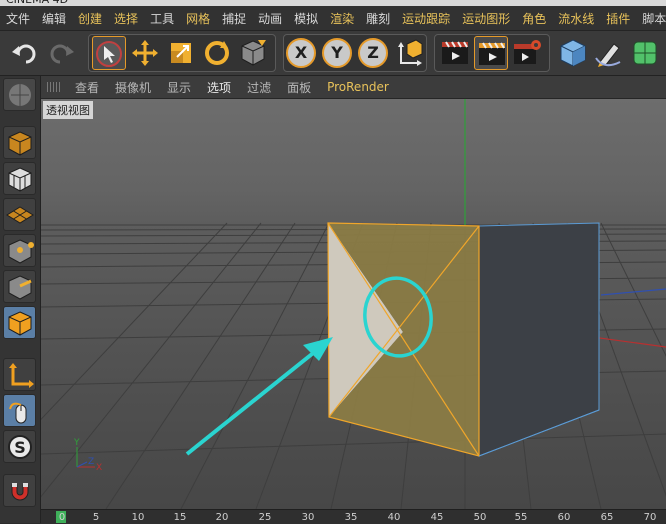  I want to click on menu-render: 渲染, so click(342, 18).